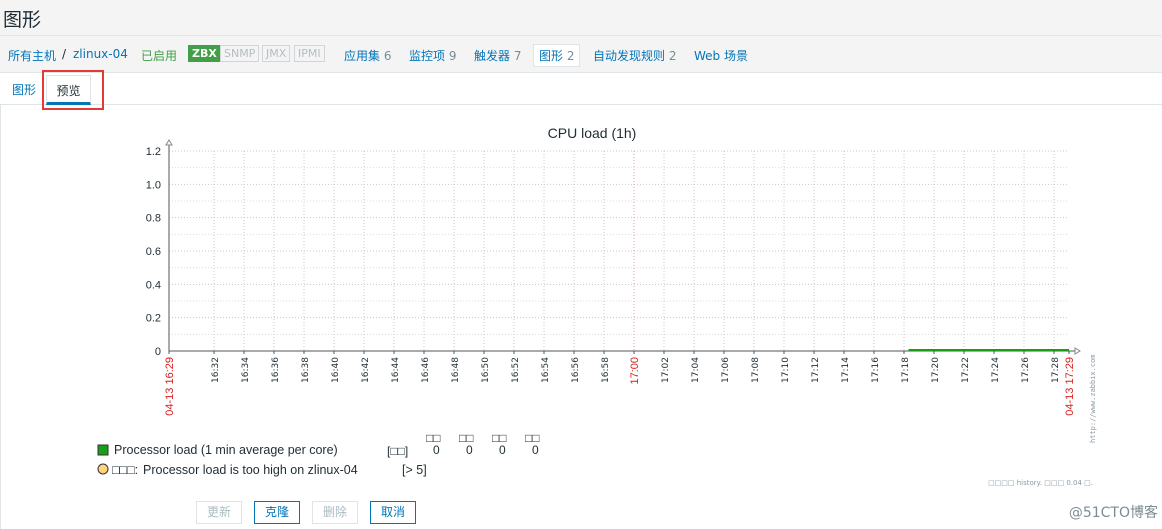  Describe the element at coordinates (557, 55) in the screenshot. I see `nav-graphs: 图形 2` at that location.